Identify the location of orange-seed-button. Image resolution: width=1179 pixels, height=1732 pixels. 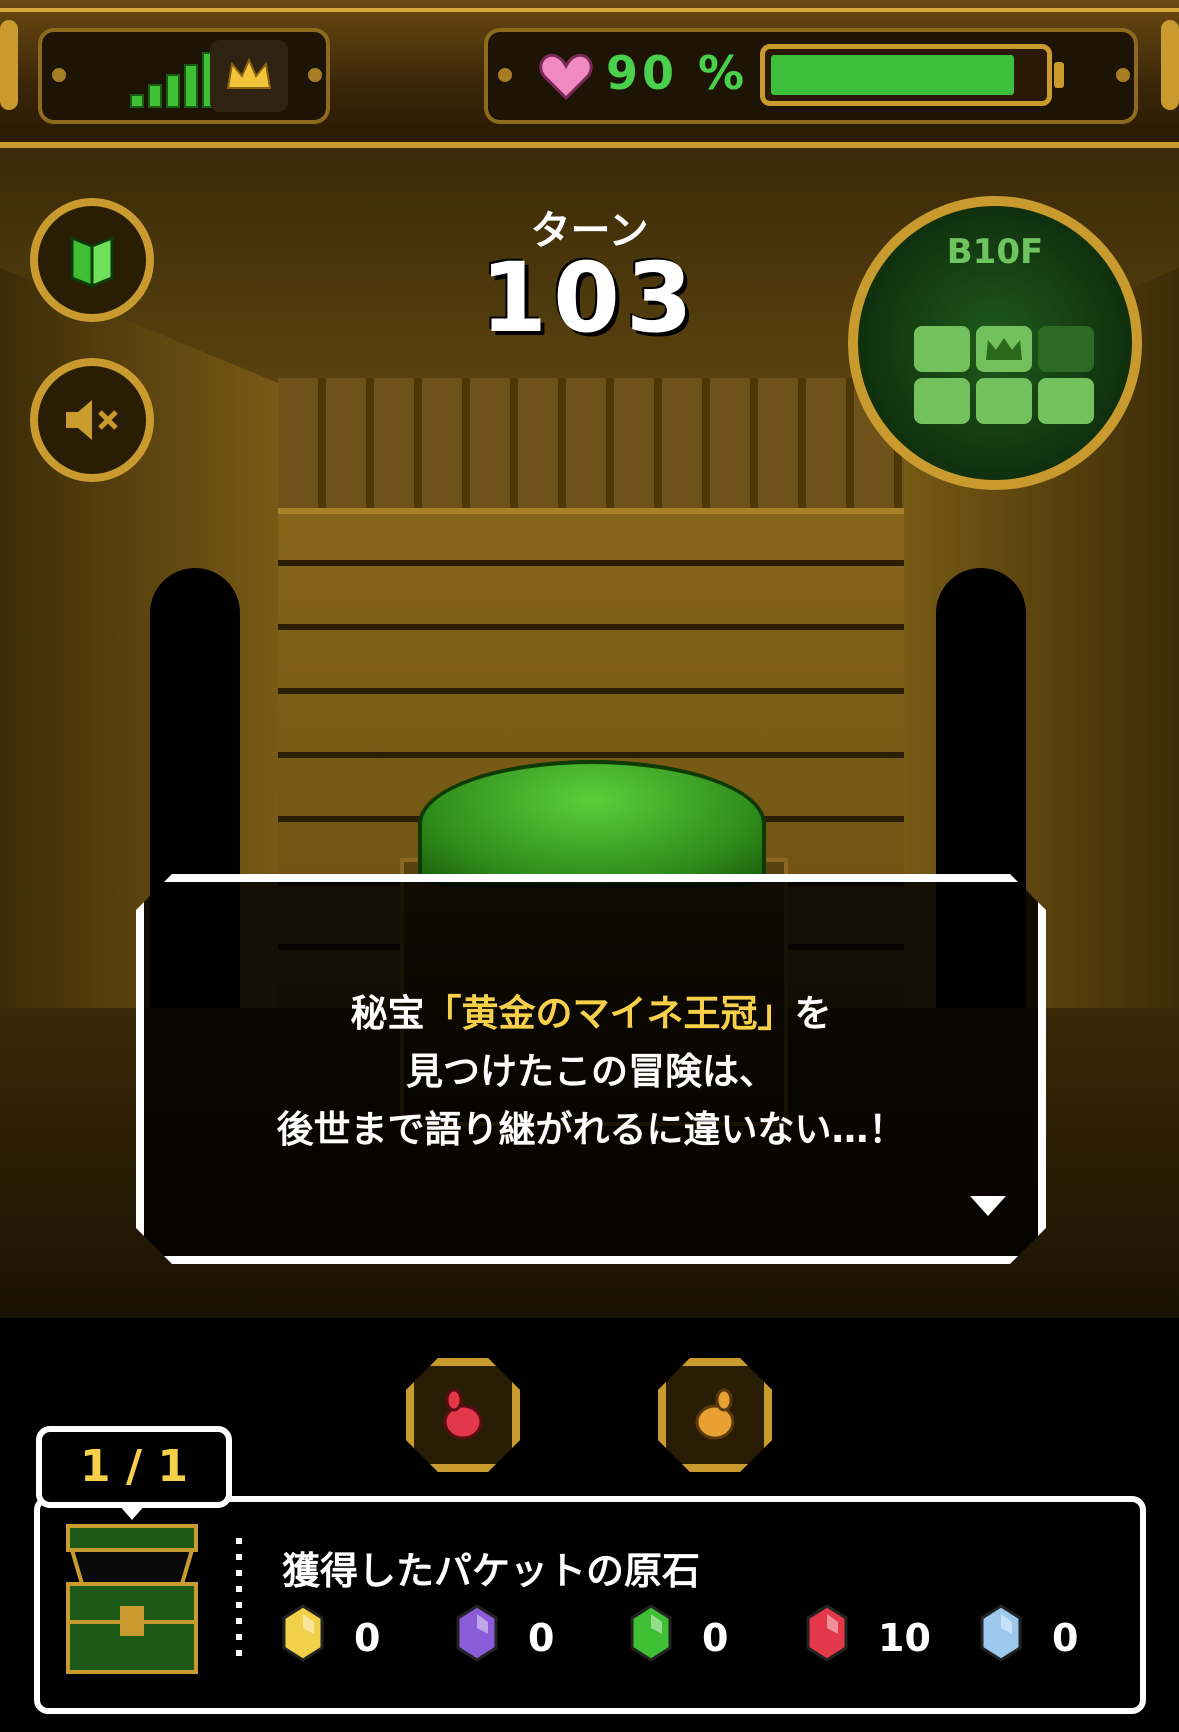
(715, 1415).